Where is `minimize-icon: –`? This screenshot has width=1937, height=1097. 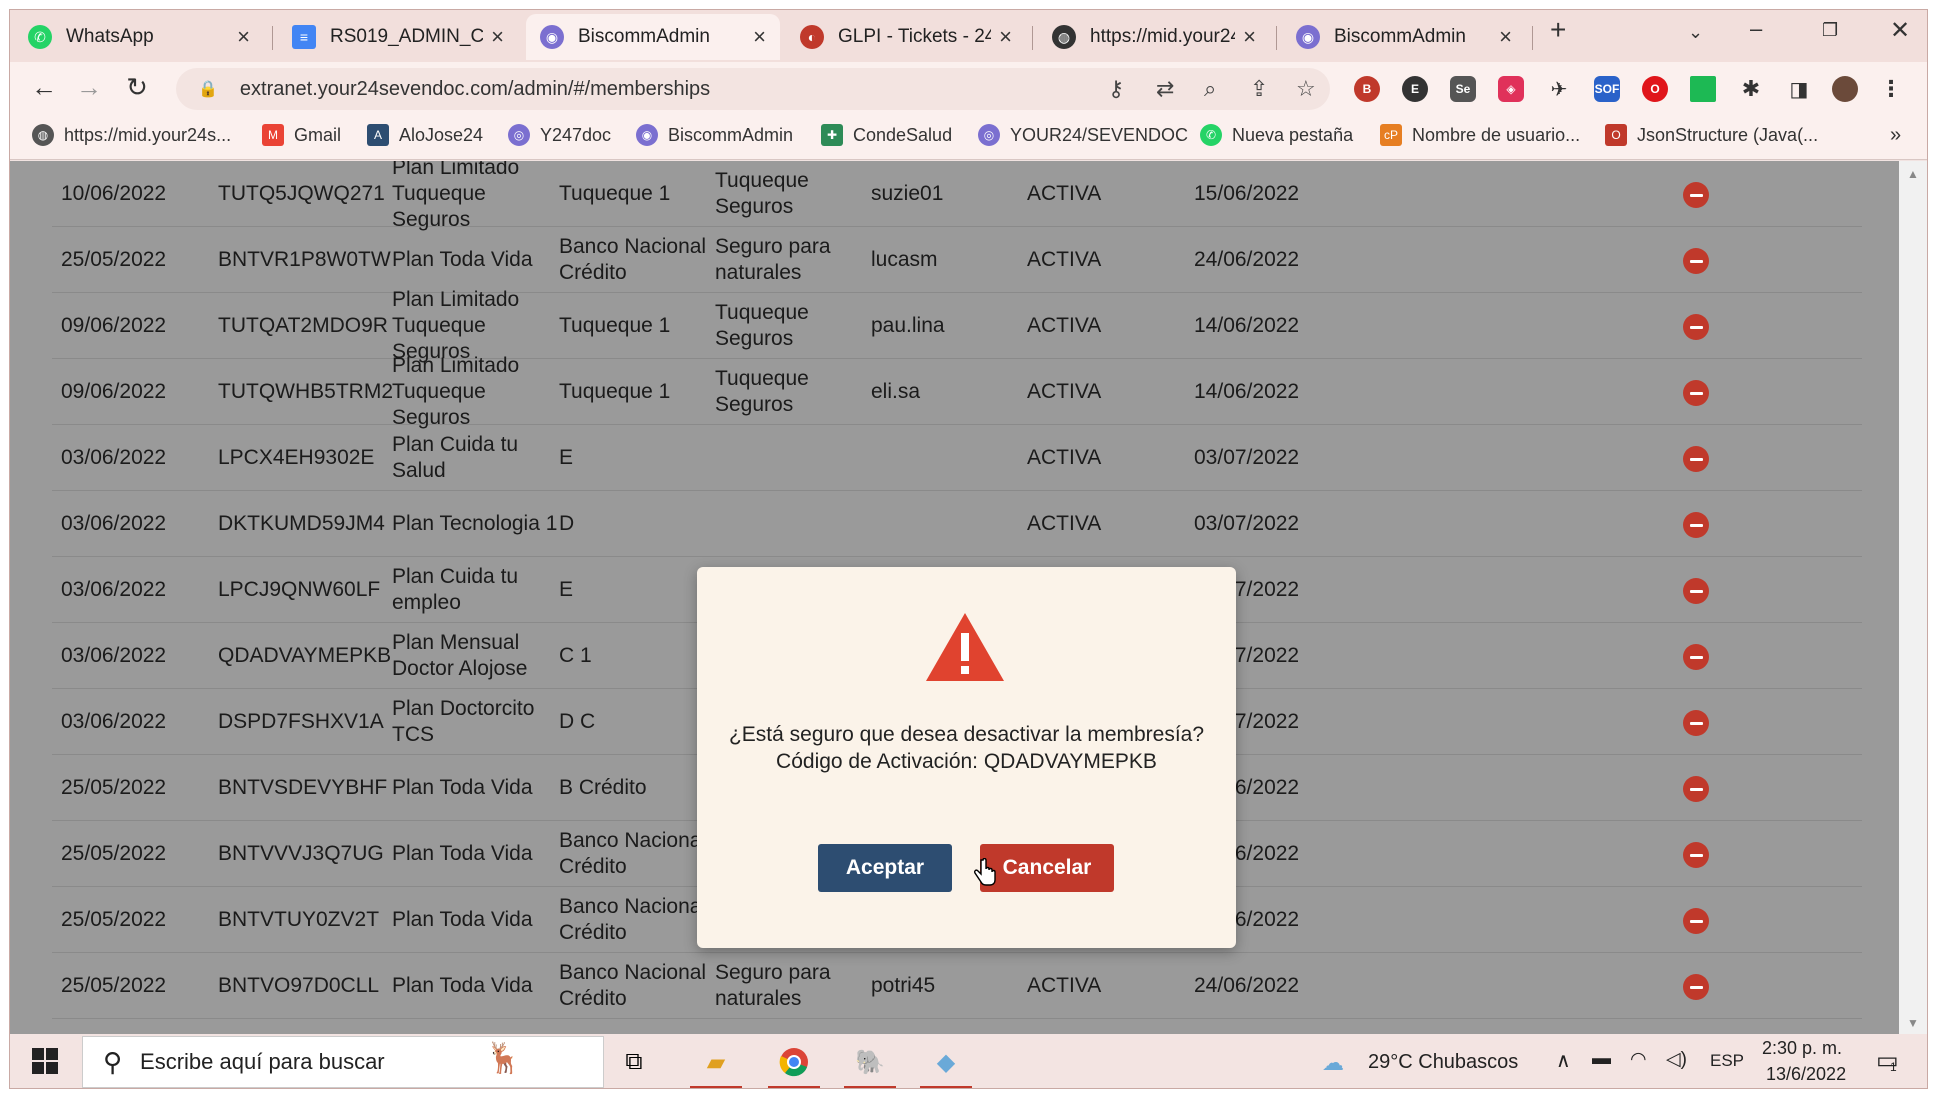
minimize-icon: – is located at coordinates (1756, 29).